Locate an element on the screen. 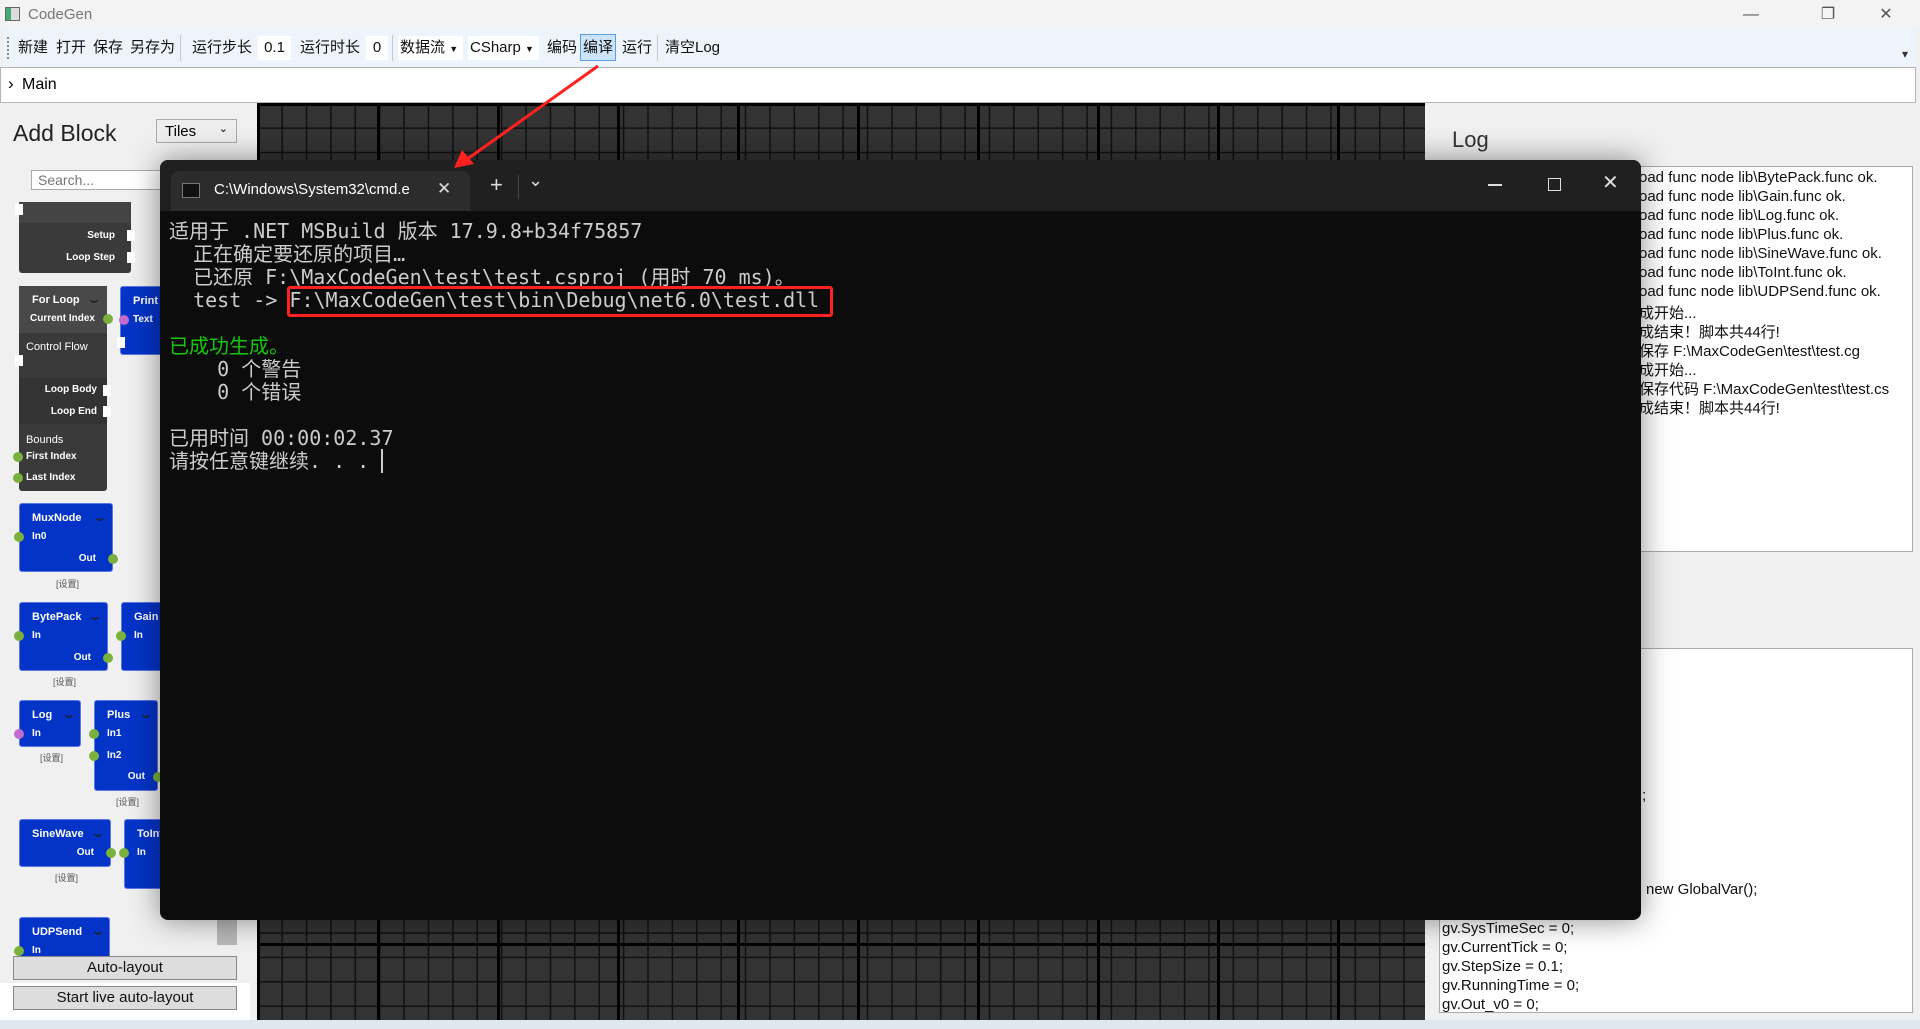  run-button: 运行 is located at coordinates (637, 48).